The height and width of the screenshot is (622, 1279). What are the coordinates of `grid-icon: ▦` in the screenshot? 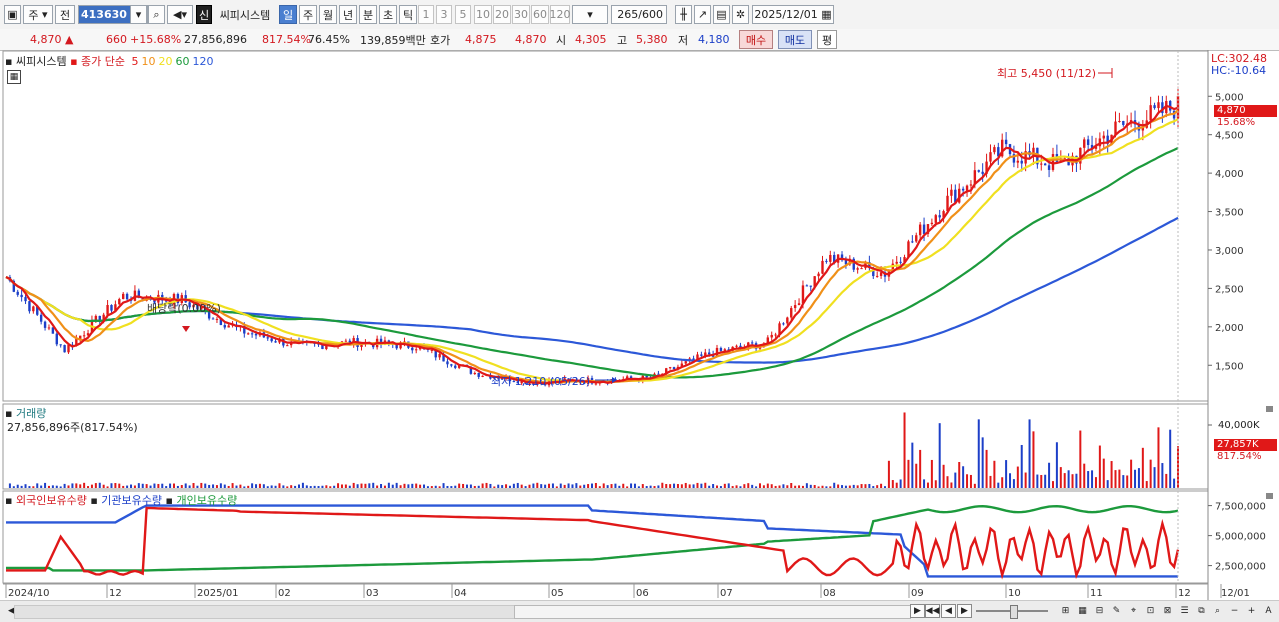 It's located at (1082, 611).